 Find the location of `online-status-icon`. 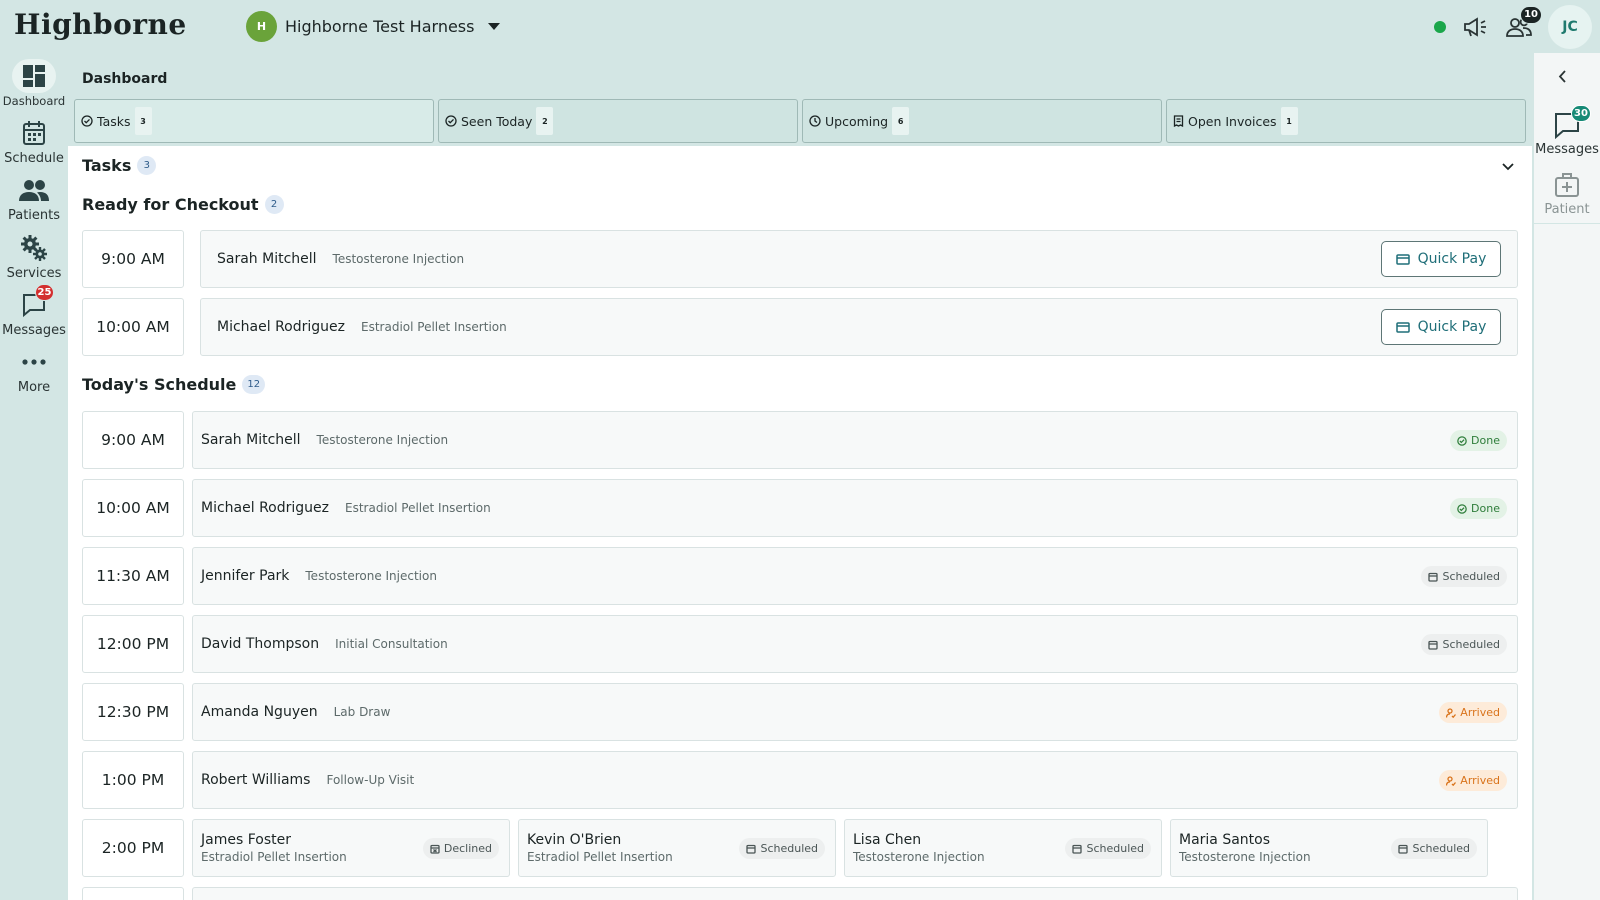

online-status-icon is located at coordinates (1440, 26).